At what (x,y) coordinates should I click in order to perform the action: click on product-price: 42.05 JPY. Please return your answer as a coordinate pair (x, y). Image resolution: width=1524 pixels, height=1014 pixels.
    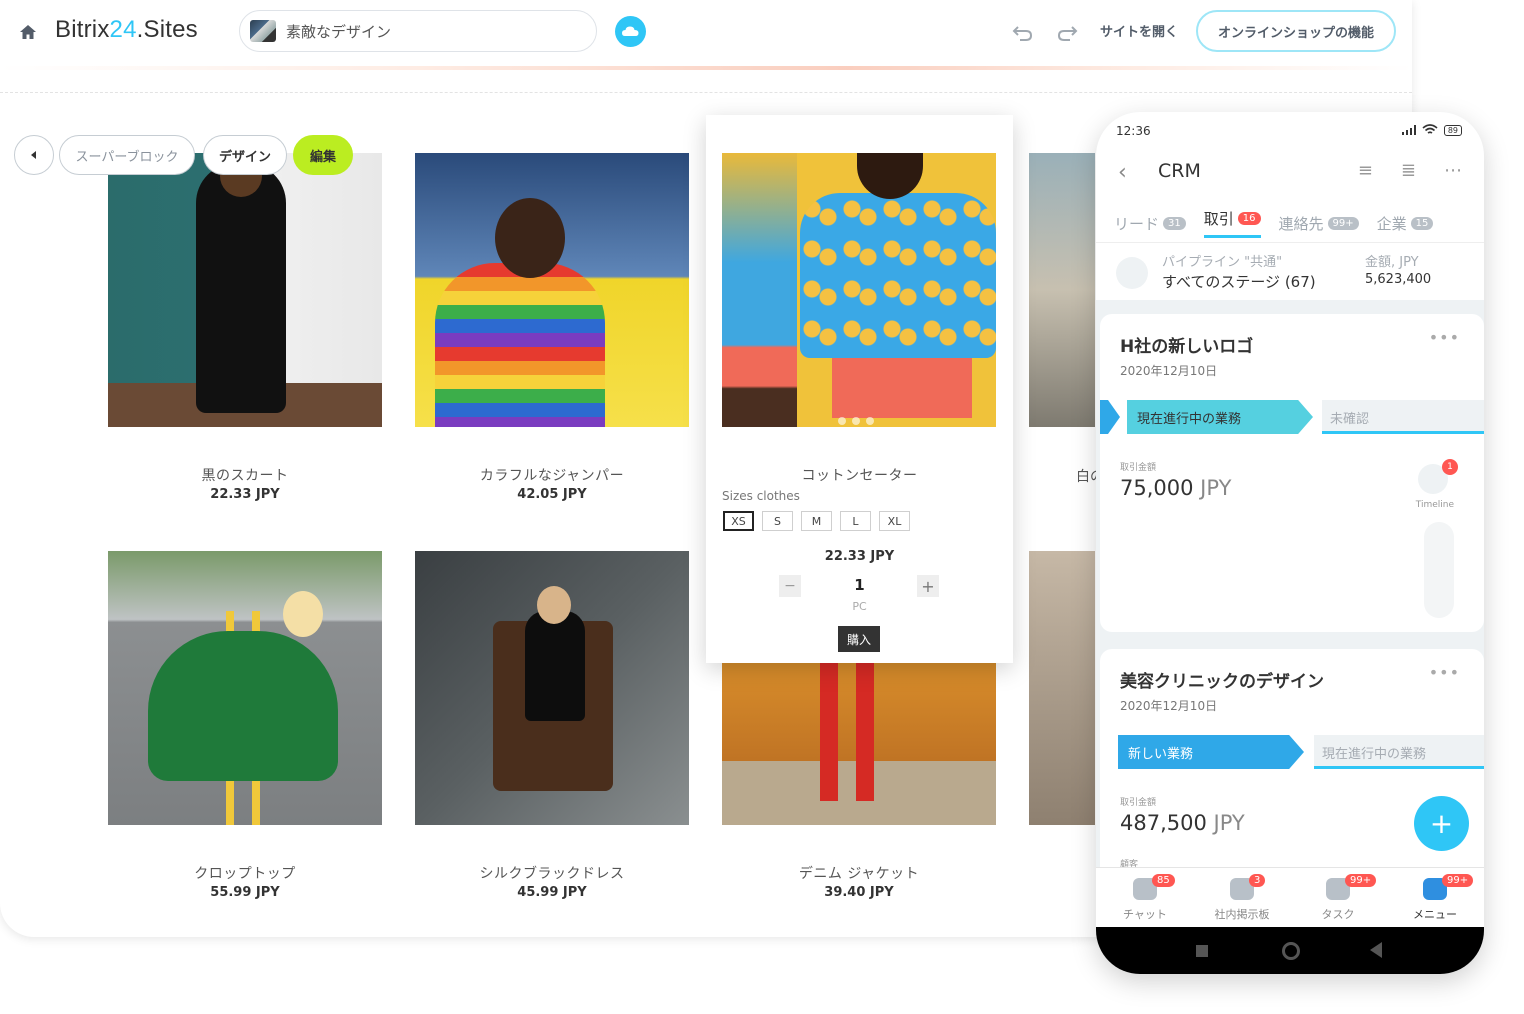
    Looking at the image, I should click on (552, 494).